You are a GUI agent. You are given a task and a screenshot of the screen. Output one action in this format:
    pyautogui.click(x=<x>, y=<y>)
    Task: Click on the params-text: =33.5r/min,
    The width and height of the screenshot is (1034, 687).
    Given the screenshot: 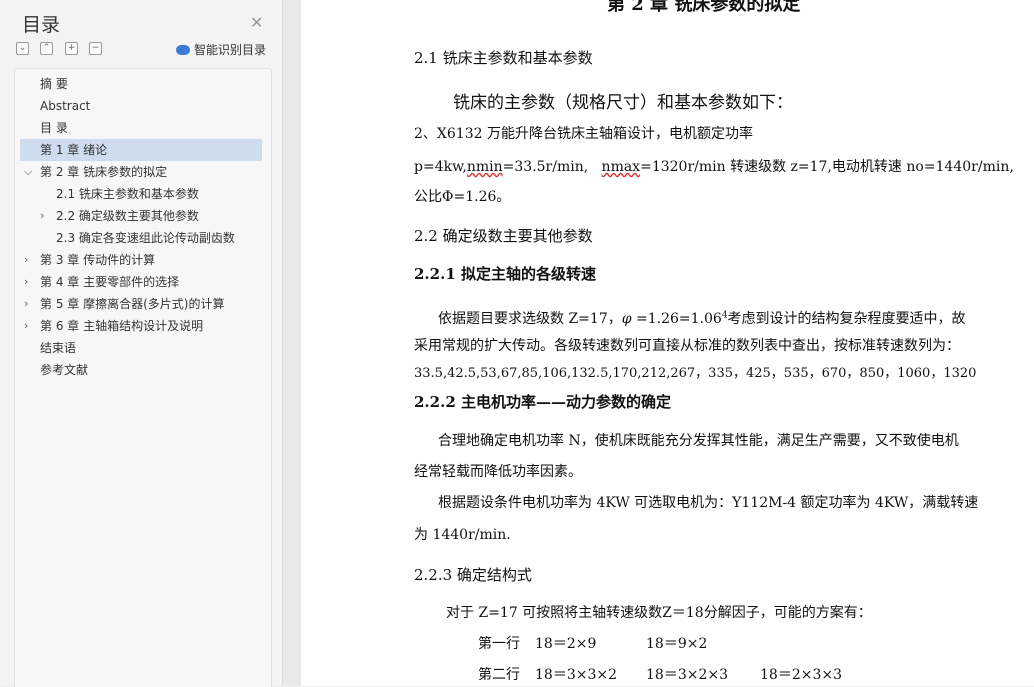 What is the action you would take?
    pyautogui.click(x=552, y=167)
    